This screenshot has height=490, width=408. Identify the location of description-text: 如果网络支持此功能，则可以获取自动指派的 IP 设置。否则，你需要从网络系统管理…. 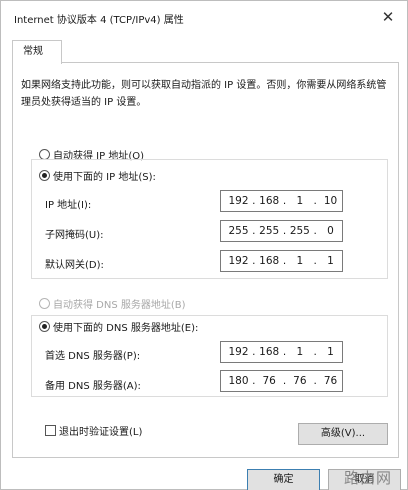
(204, 94).